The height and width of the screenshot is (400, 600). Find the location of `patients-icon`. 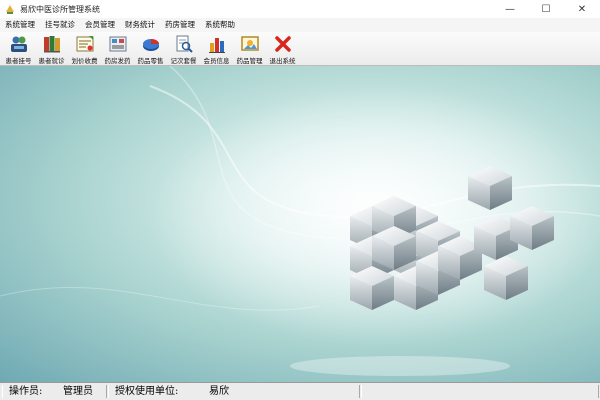

patients-icon is located at coordinates (18, 44).